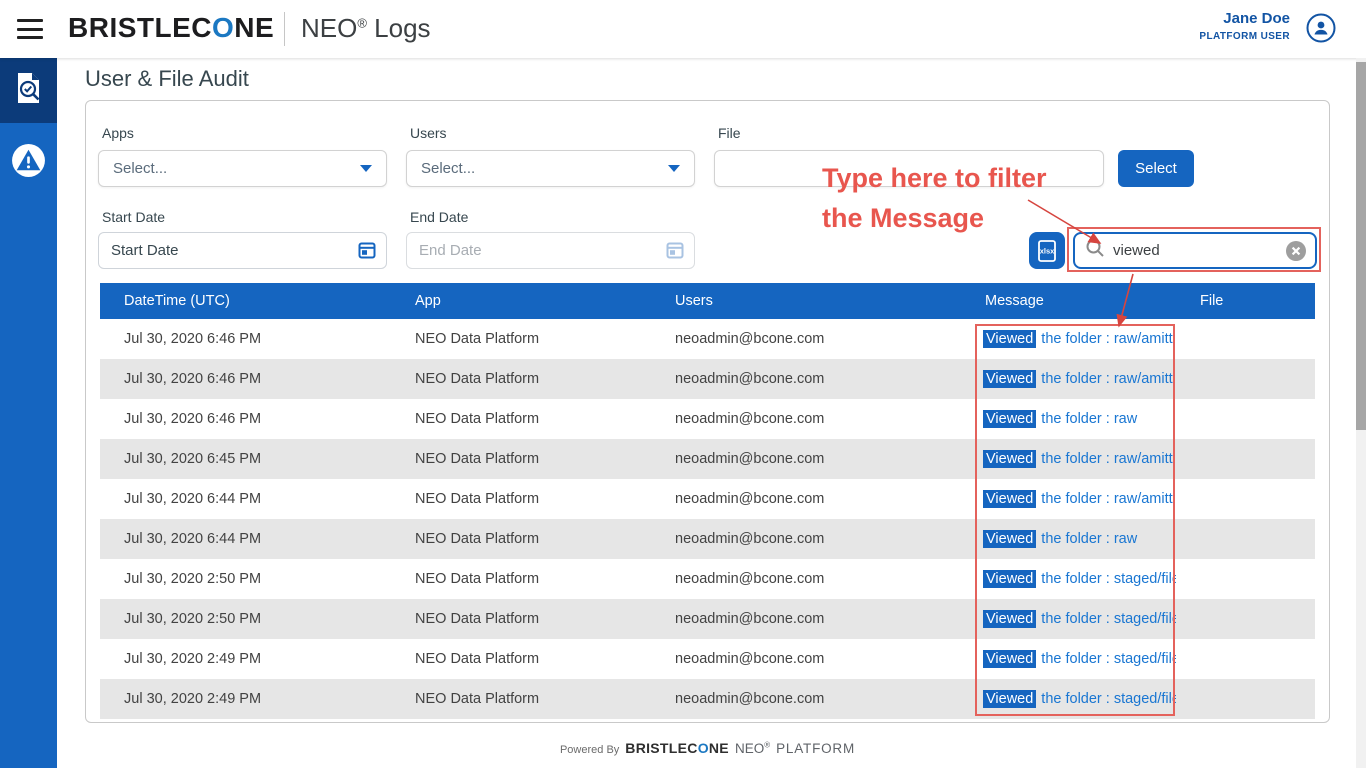  Describe the element at coordinates (589, 750) in the screenshot. I see `powered-by-label: Powered By` at that location.